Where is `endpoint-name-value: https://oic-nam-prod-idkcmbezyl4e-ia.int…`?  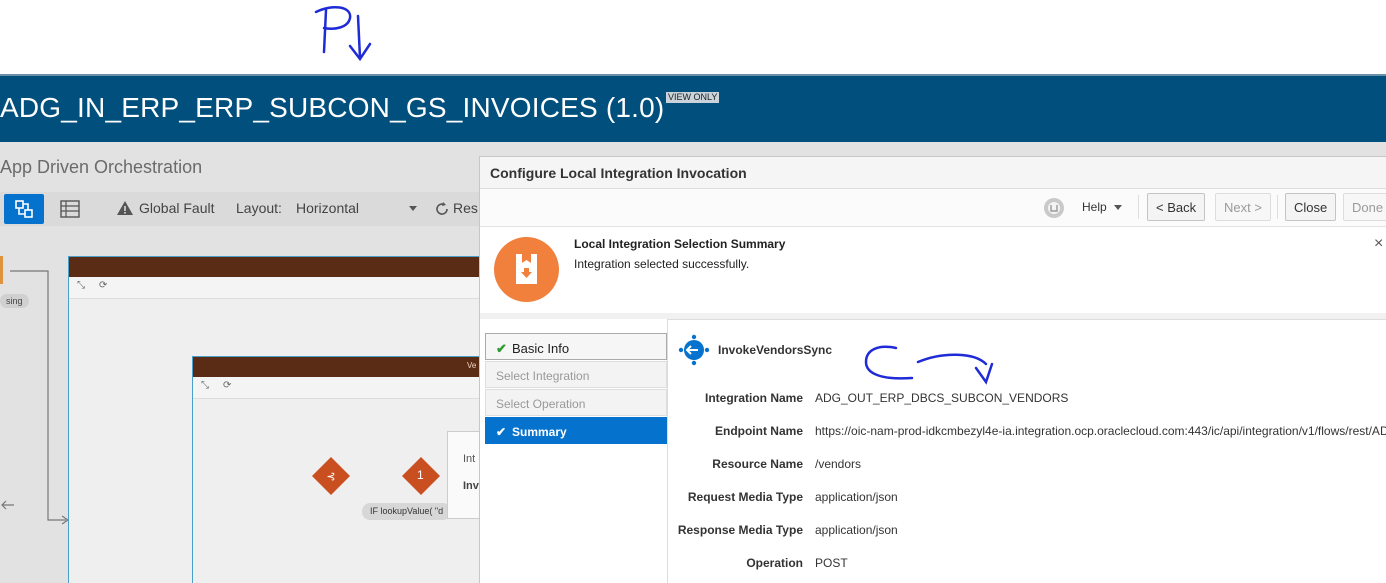 endpoint-name-value: https://oic-nam-prod-idkcmbezyl4e-ia.int… is located at coordinates (1100, 431).